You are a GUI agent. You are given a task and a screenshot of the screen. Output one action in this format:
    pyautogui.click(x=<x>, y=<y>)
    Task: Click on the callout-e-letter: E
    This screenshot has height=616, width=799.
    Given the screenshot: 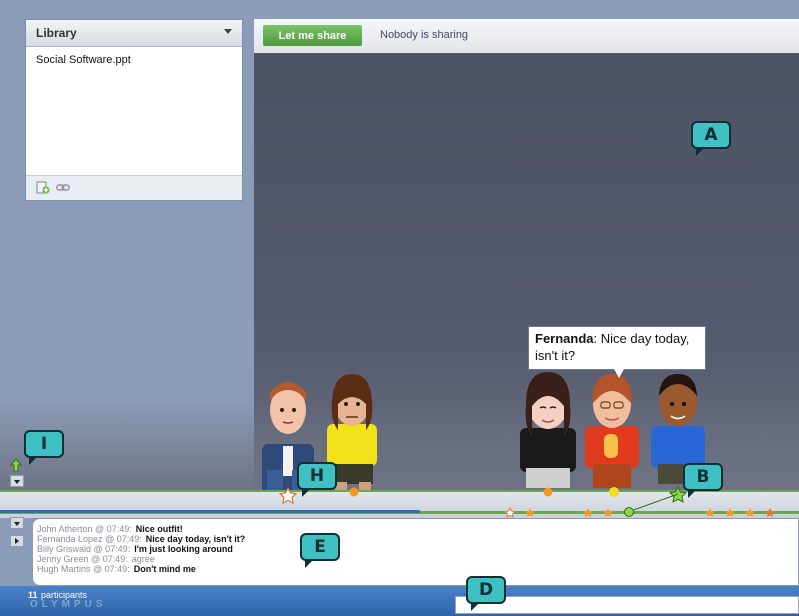 What is the action you would take?
    pyautogui.click(x=320, y=547)
    